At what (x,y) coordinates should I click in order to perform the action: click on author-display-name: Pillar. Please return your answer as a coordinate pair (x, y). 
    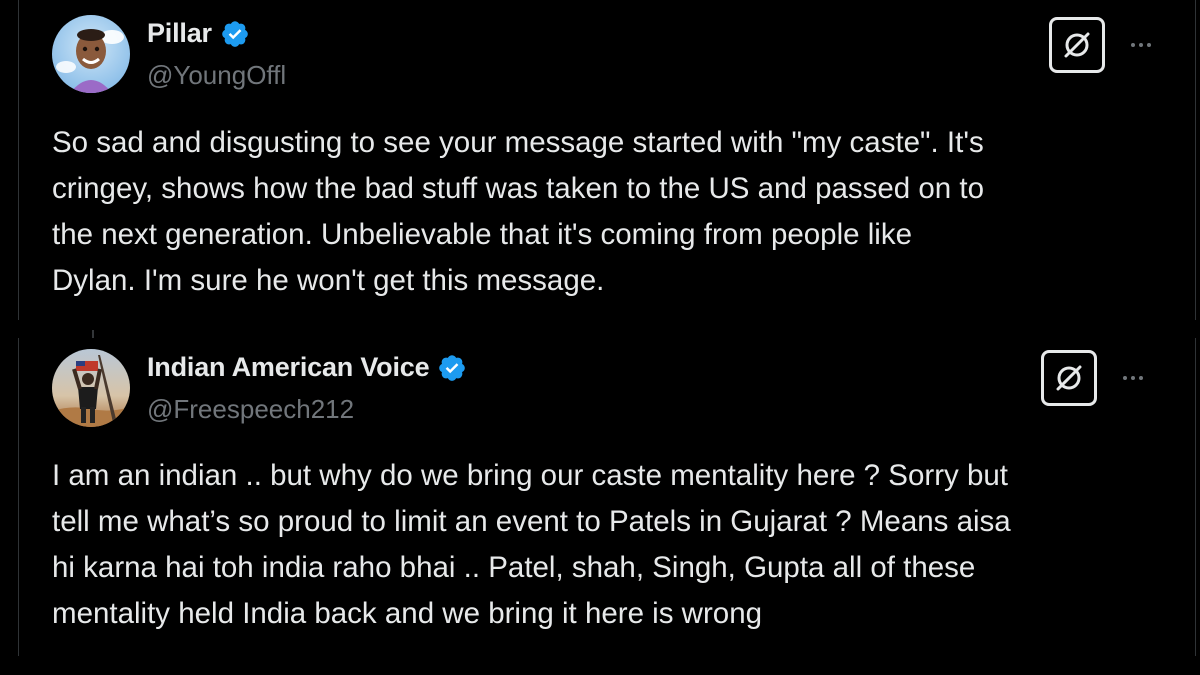
    Looking at the image, I should click on (179, 33).